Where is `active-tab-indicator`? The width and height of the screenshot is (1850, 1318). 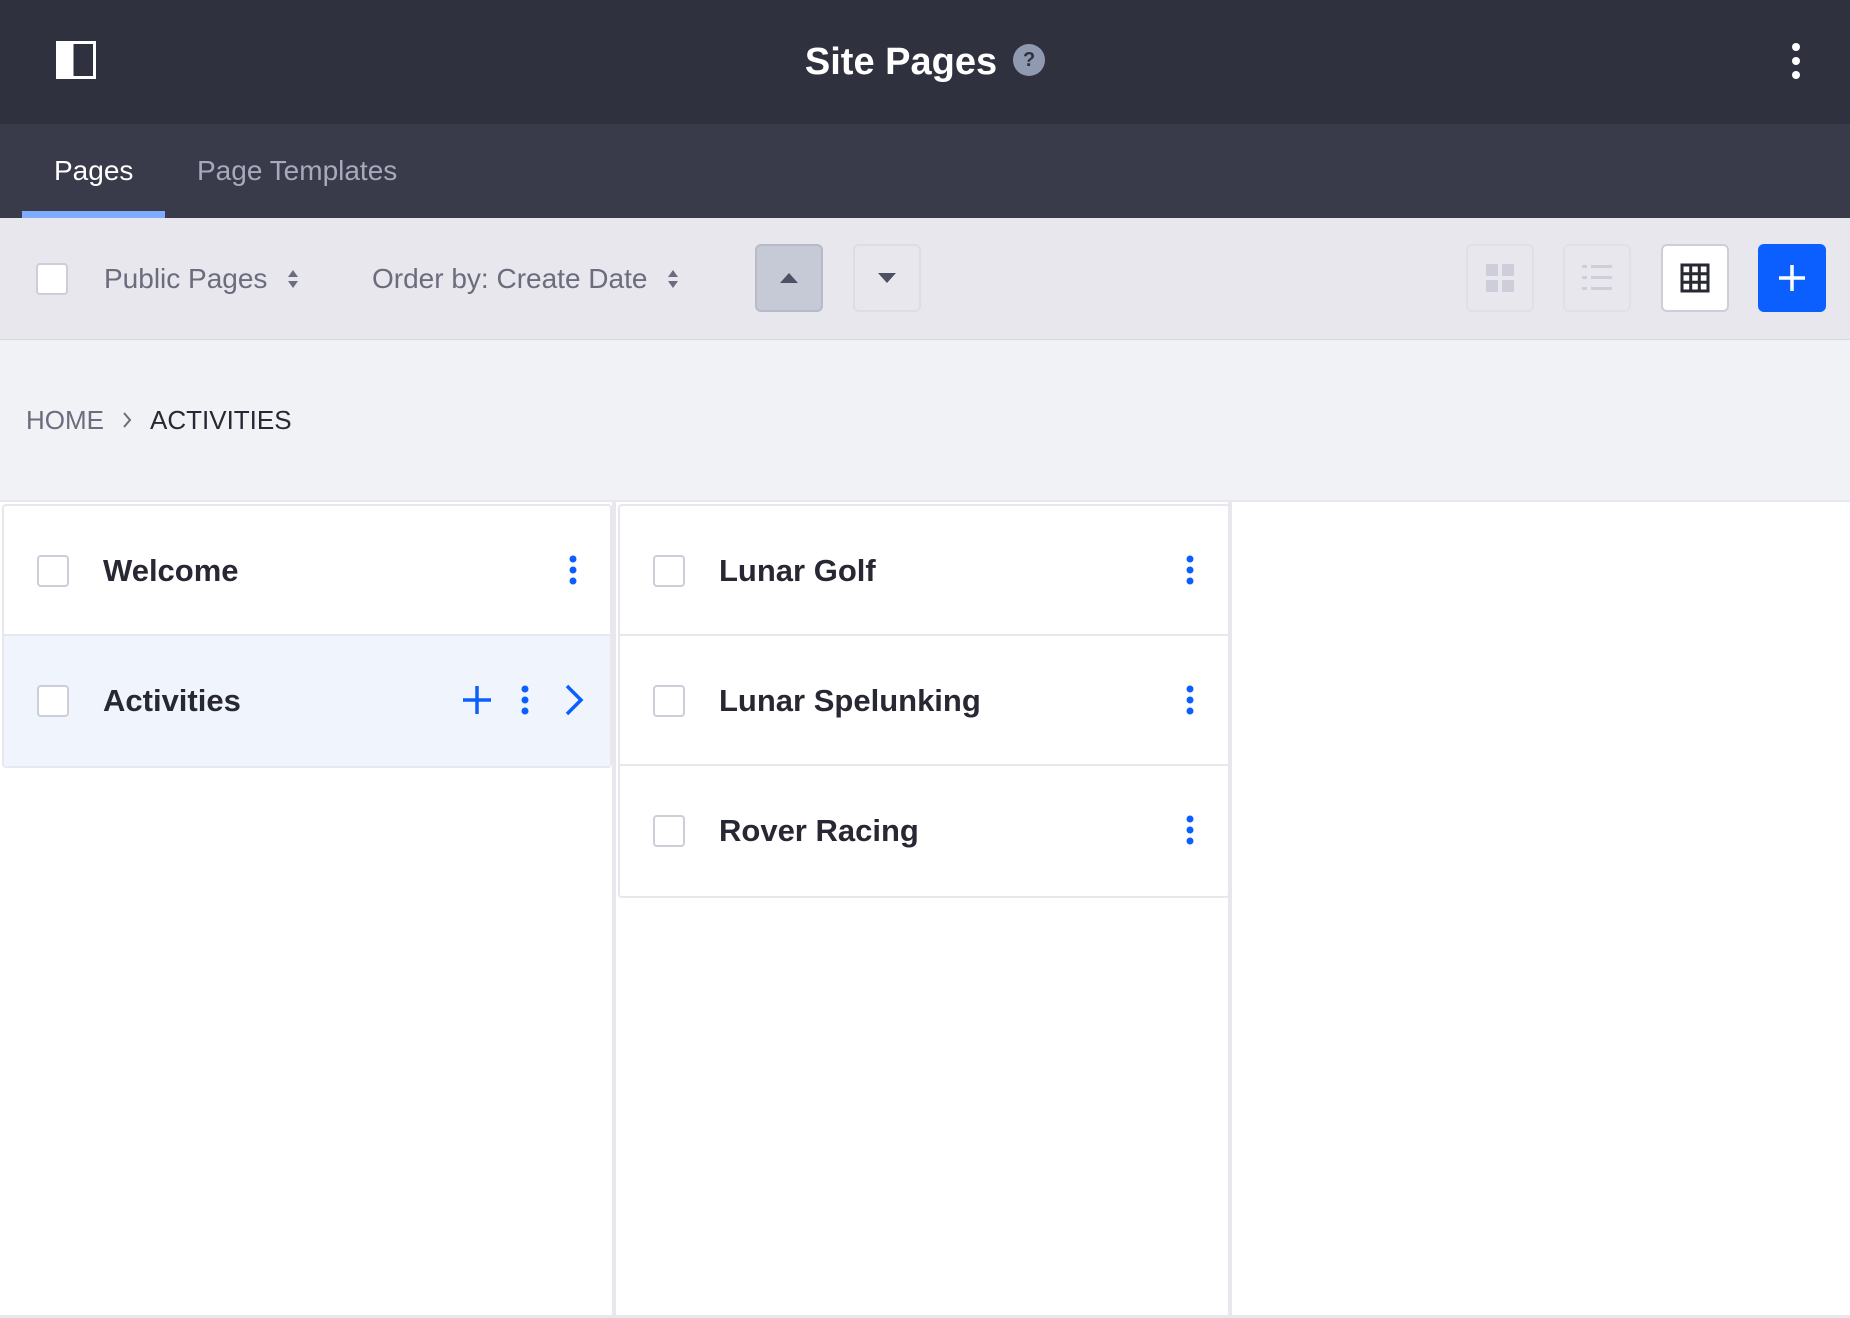
active-tab-indicator is located at coordinates (93, 214).